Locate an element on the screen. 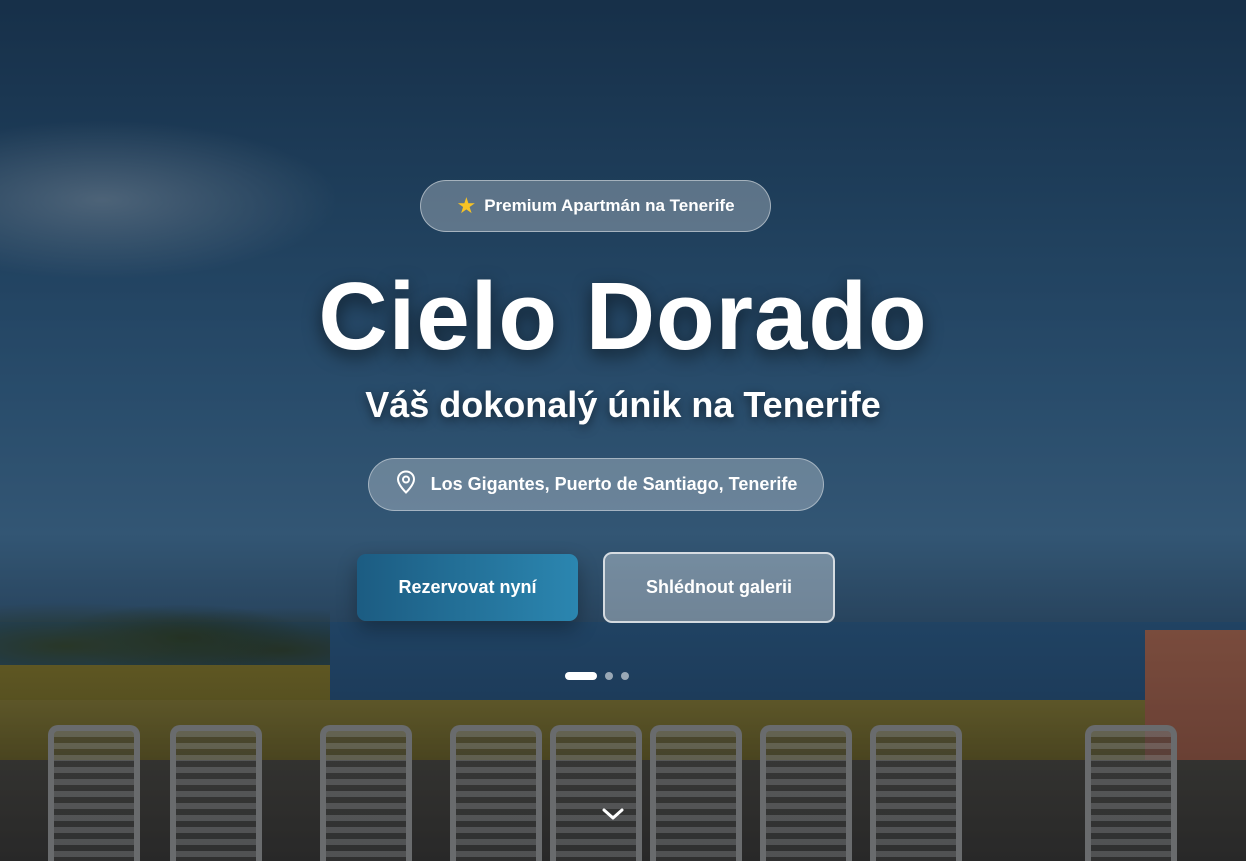 The image size is (1246, 861). page-title: Cielo Dorado is located at coordinates (623, 316).